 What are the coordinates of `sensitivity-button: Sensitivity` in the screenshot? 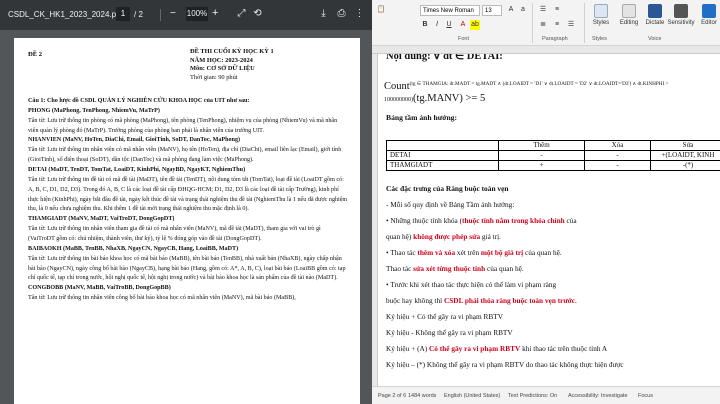 It's located at (681, 15).